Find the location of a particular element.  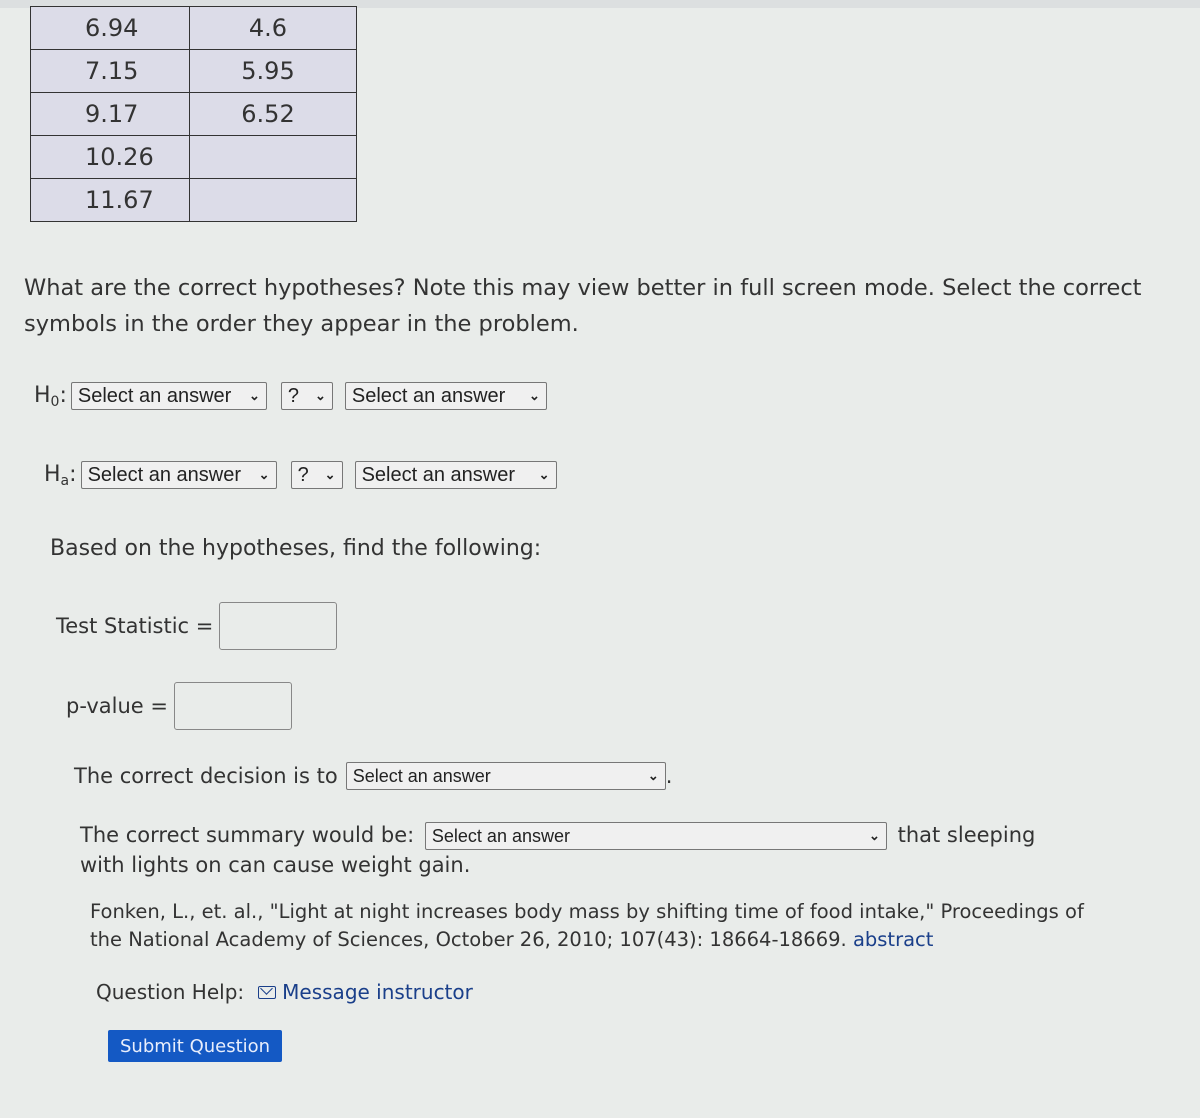

table-cell: 6.52 is located at coordinates (273, 114).